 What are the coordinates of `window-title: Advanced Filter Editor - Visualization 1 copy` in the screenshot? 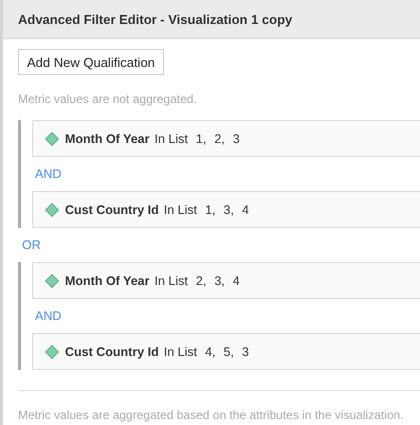 It's located at (155, 19).